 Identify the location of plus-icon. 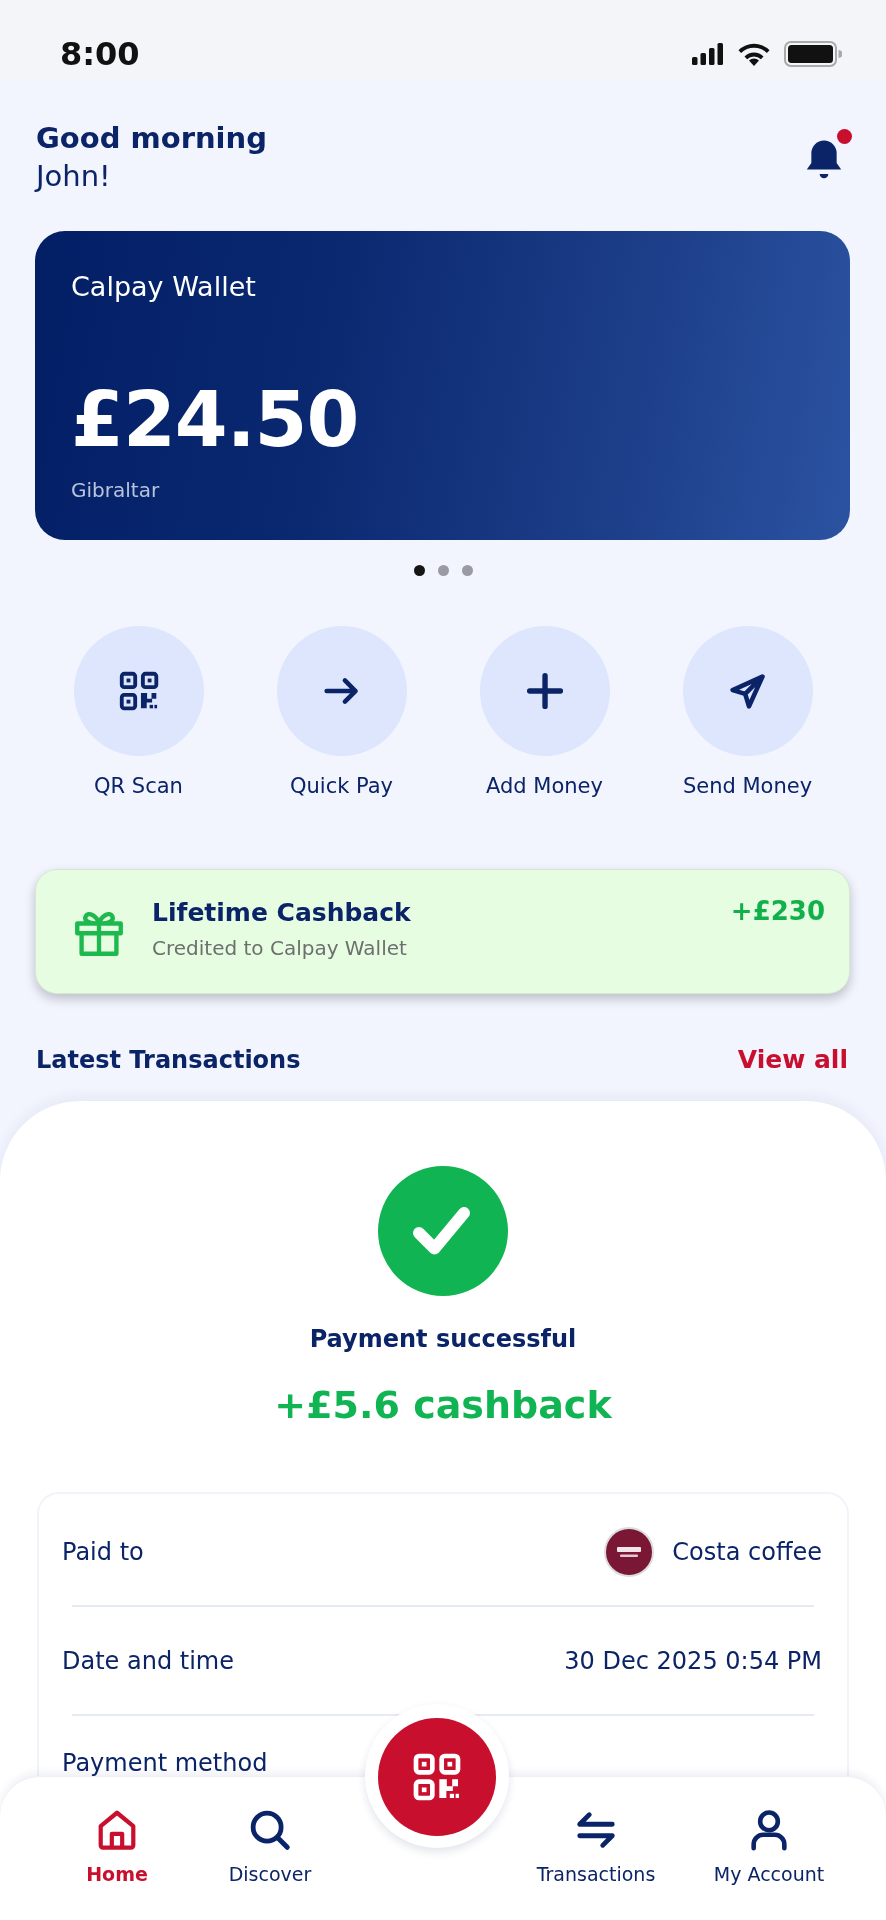
(544, 691).